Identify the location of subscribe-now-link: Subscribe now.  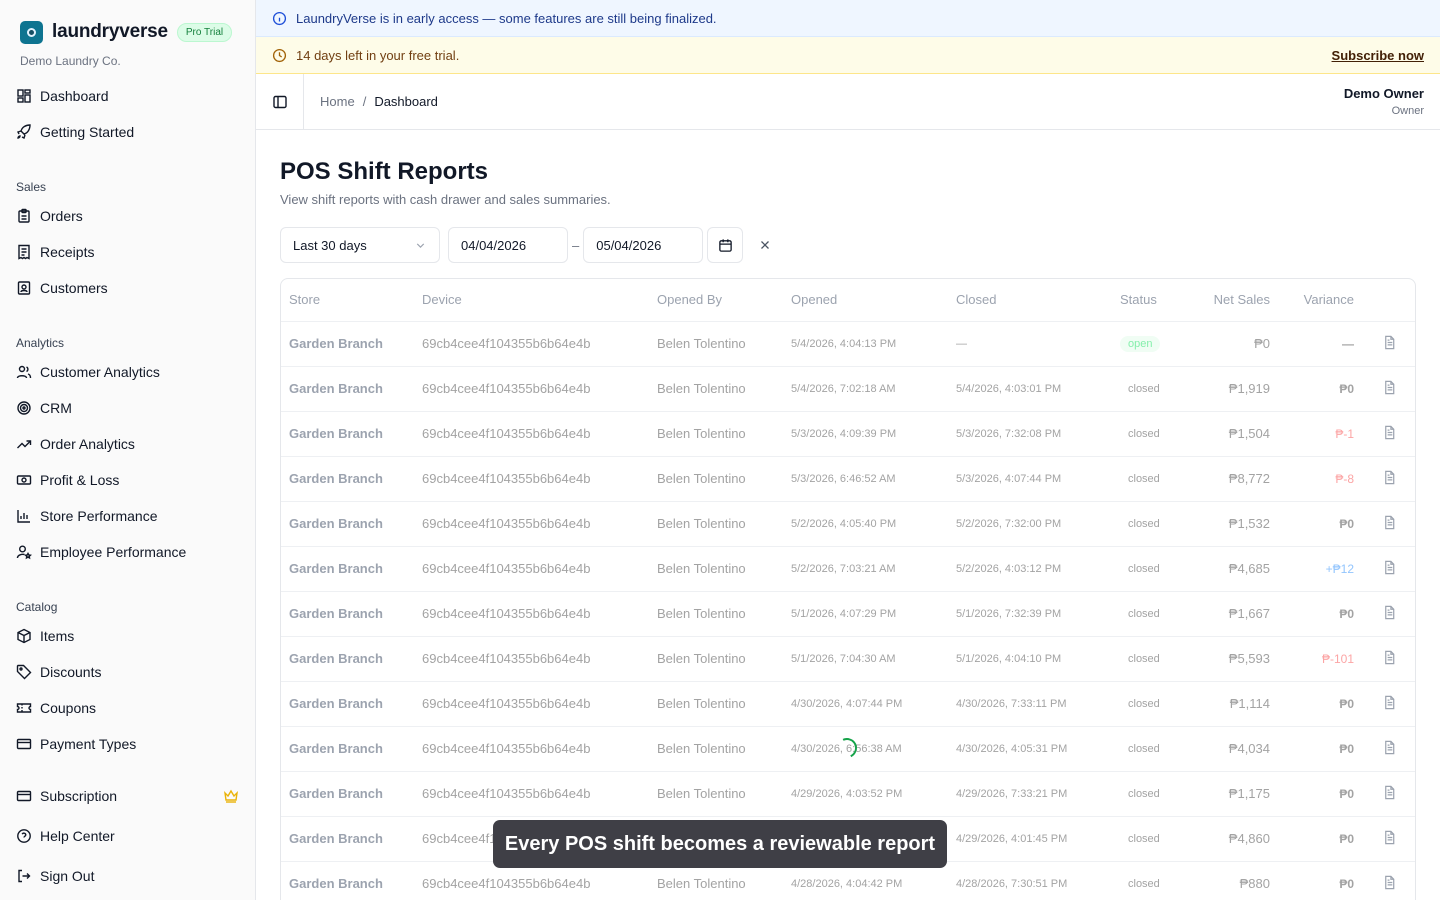
(1378, 55).